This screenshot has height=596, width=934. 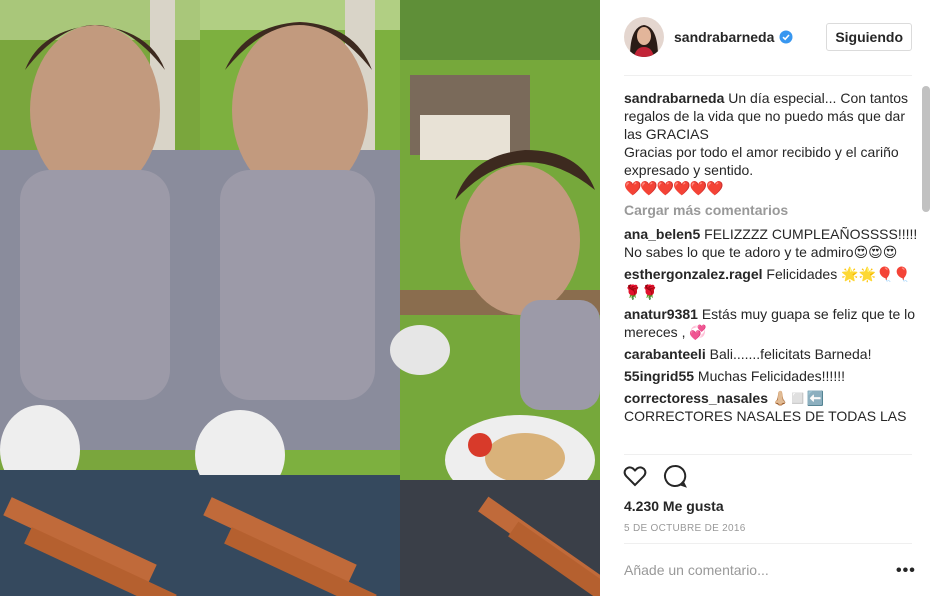 What do you see at coordinates (774, 283) in the screenshot?
I see `list-item: esthergonzalez.ragel Felicidades 🌟🌟🎈🎈🌹🌹` at bounding box center [774, 283].